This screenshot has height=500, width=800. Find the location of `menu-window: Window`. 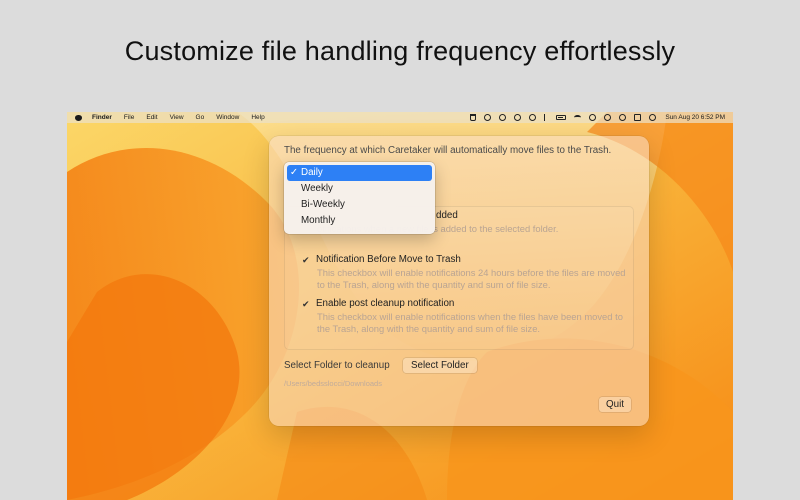

menu-window: Window is located at coordinates (227, 117).